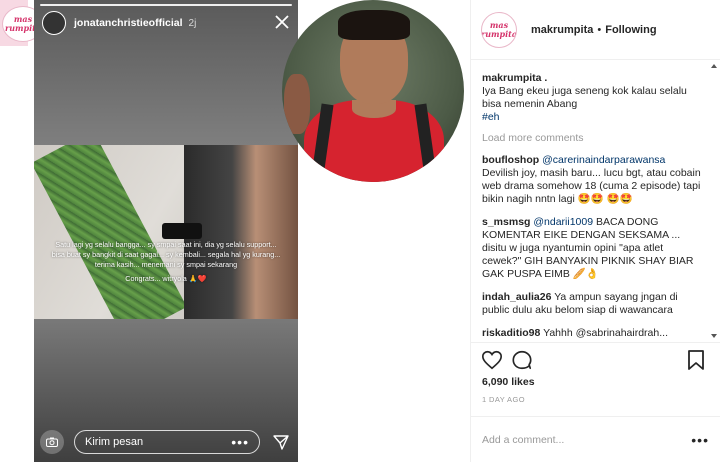 The width and height of the screenshot is (720, 462). Describe the element at coordinates (714, 66) in the screenshot. I see `scroll-up-icon` at that location.